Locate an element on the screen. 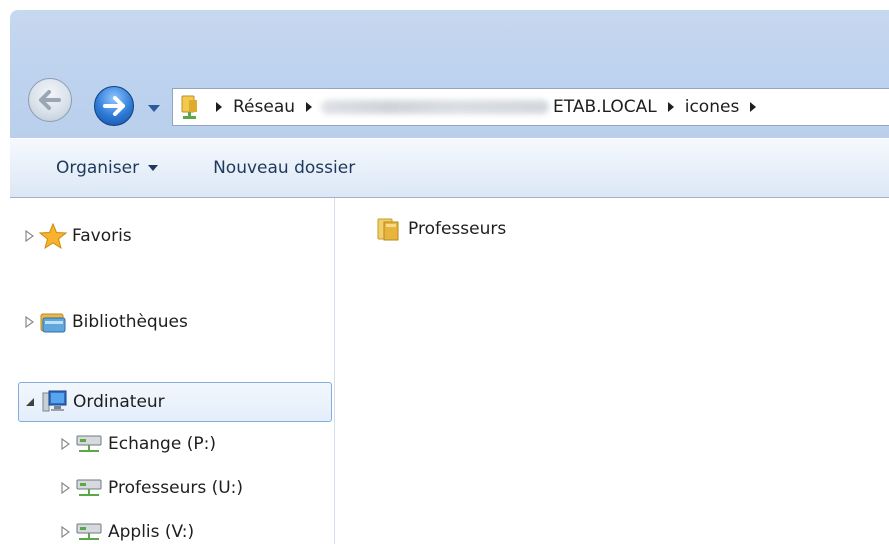  list-item-professeurs-folder: Professeurs is located at coordinates (440, 229).